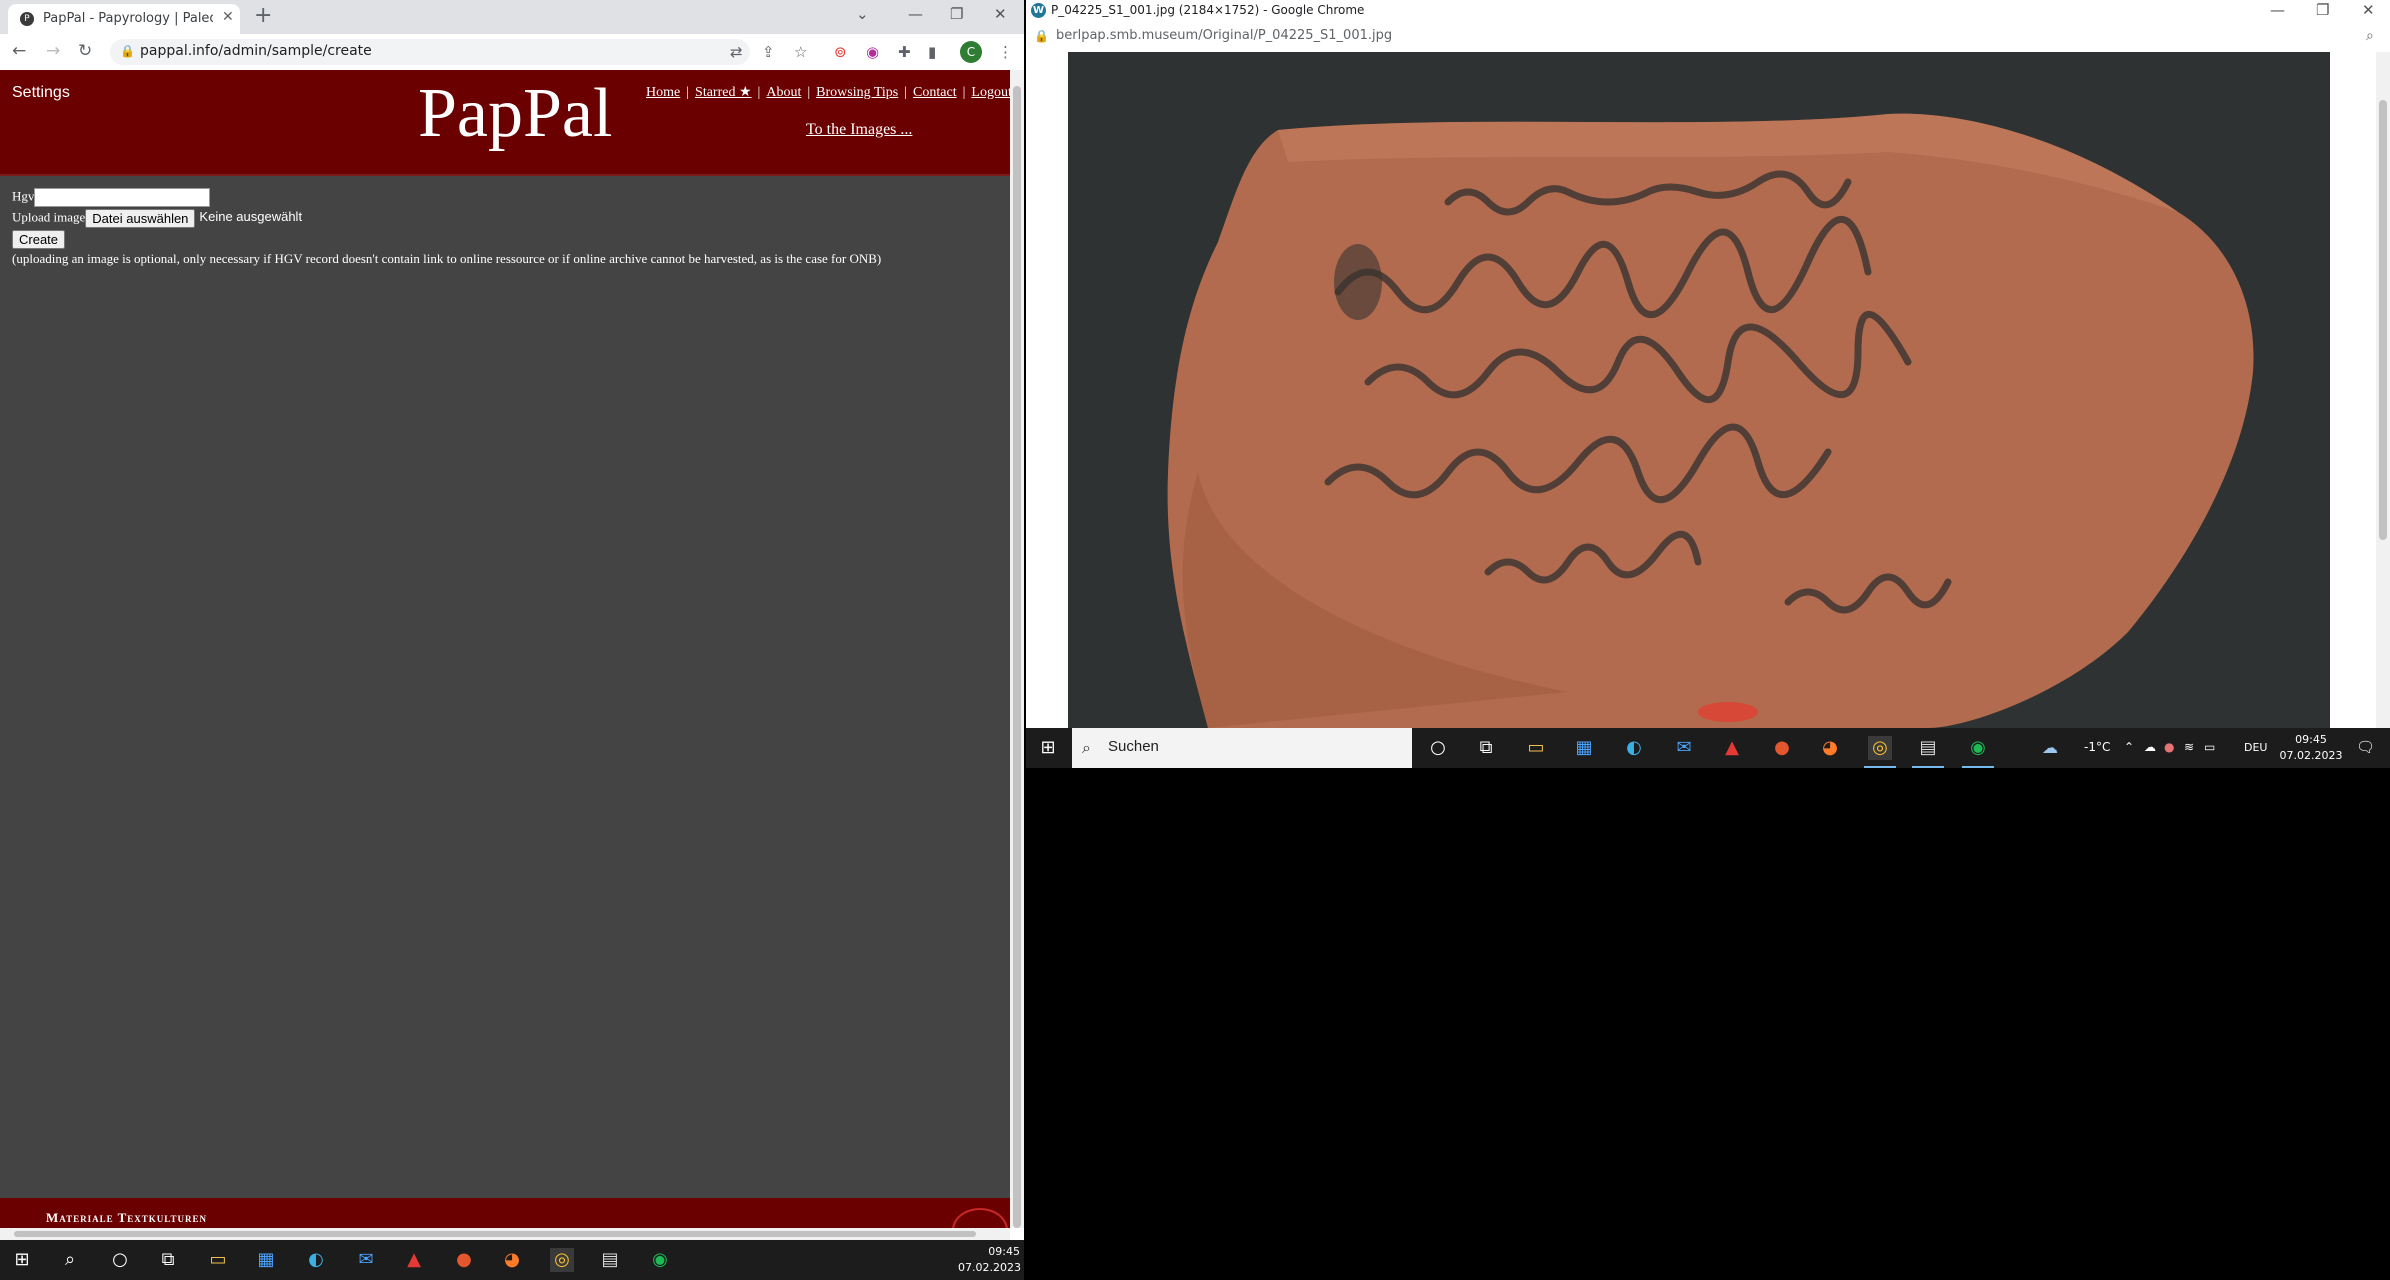 This screenshot has height=1280, width=2390. What do you see at coordinates (990, 92) in the screenshot?
I see `nav-logout: Logout` at bounding box center [990, 92].